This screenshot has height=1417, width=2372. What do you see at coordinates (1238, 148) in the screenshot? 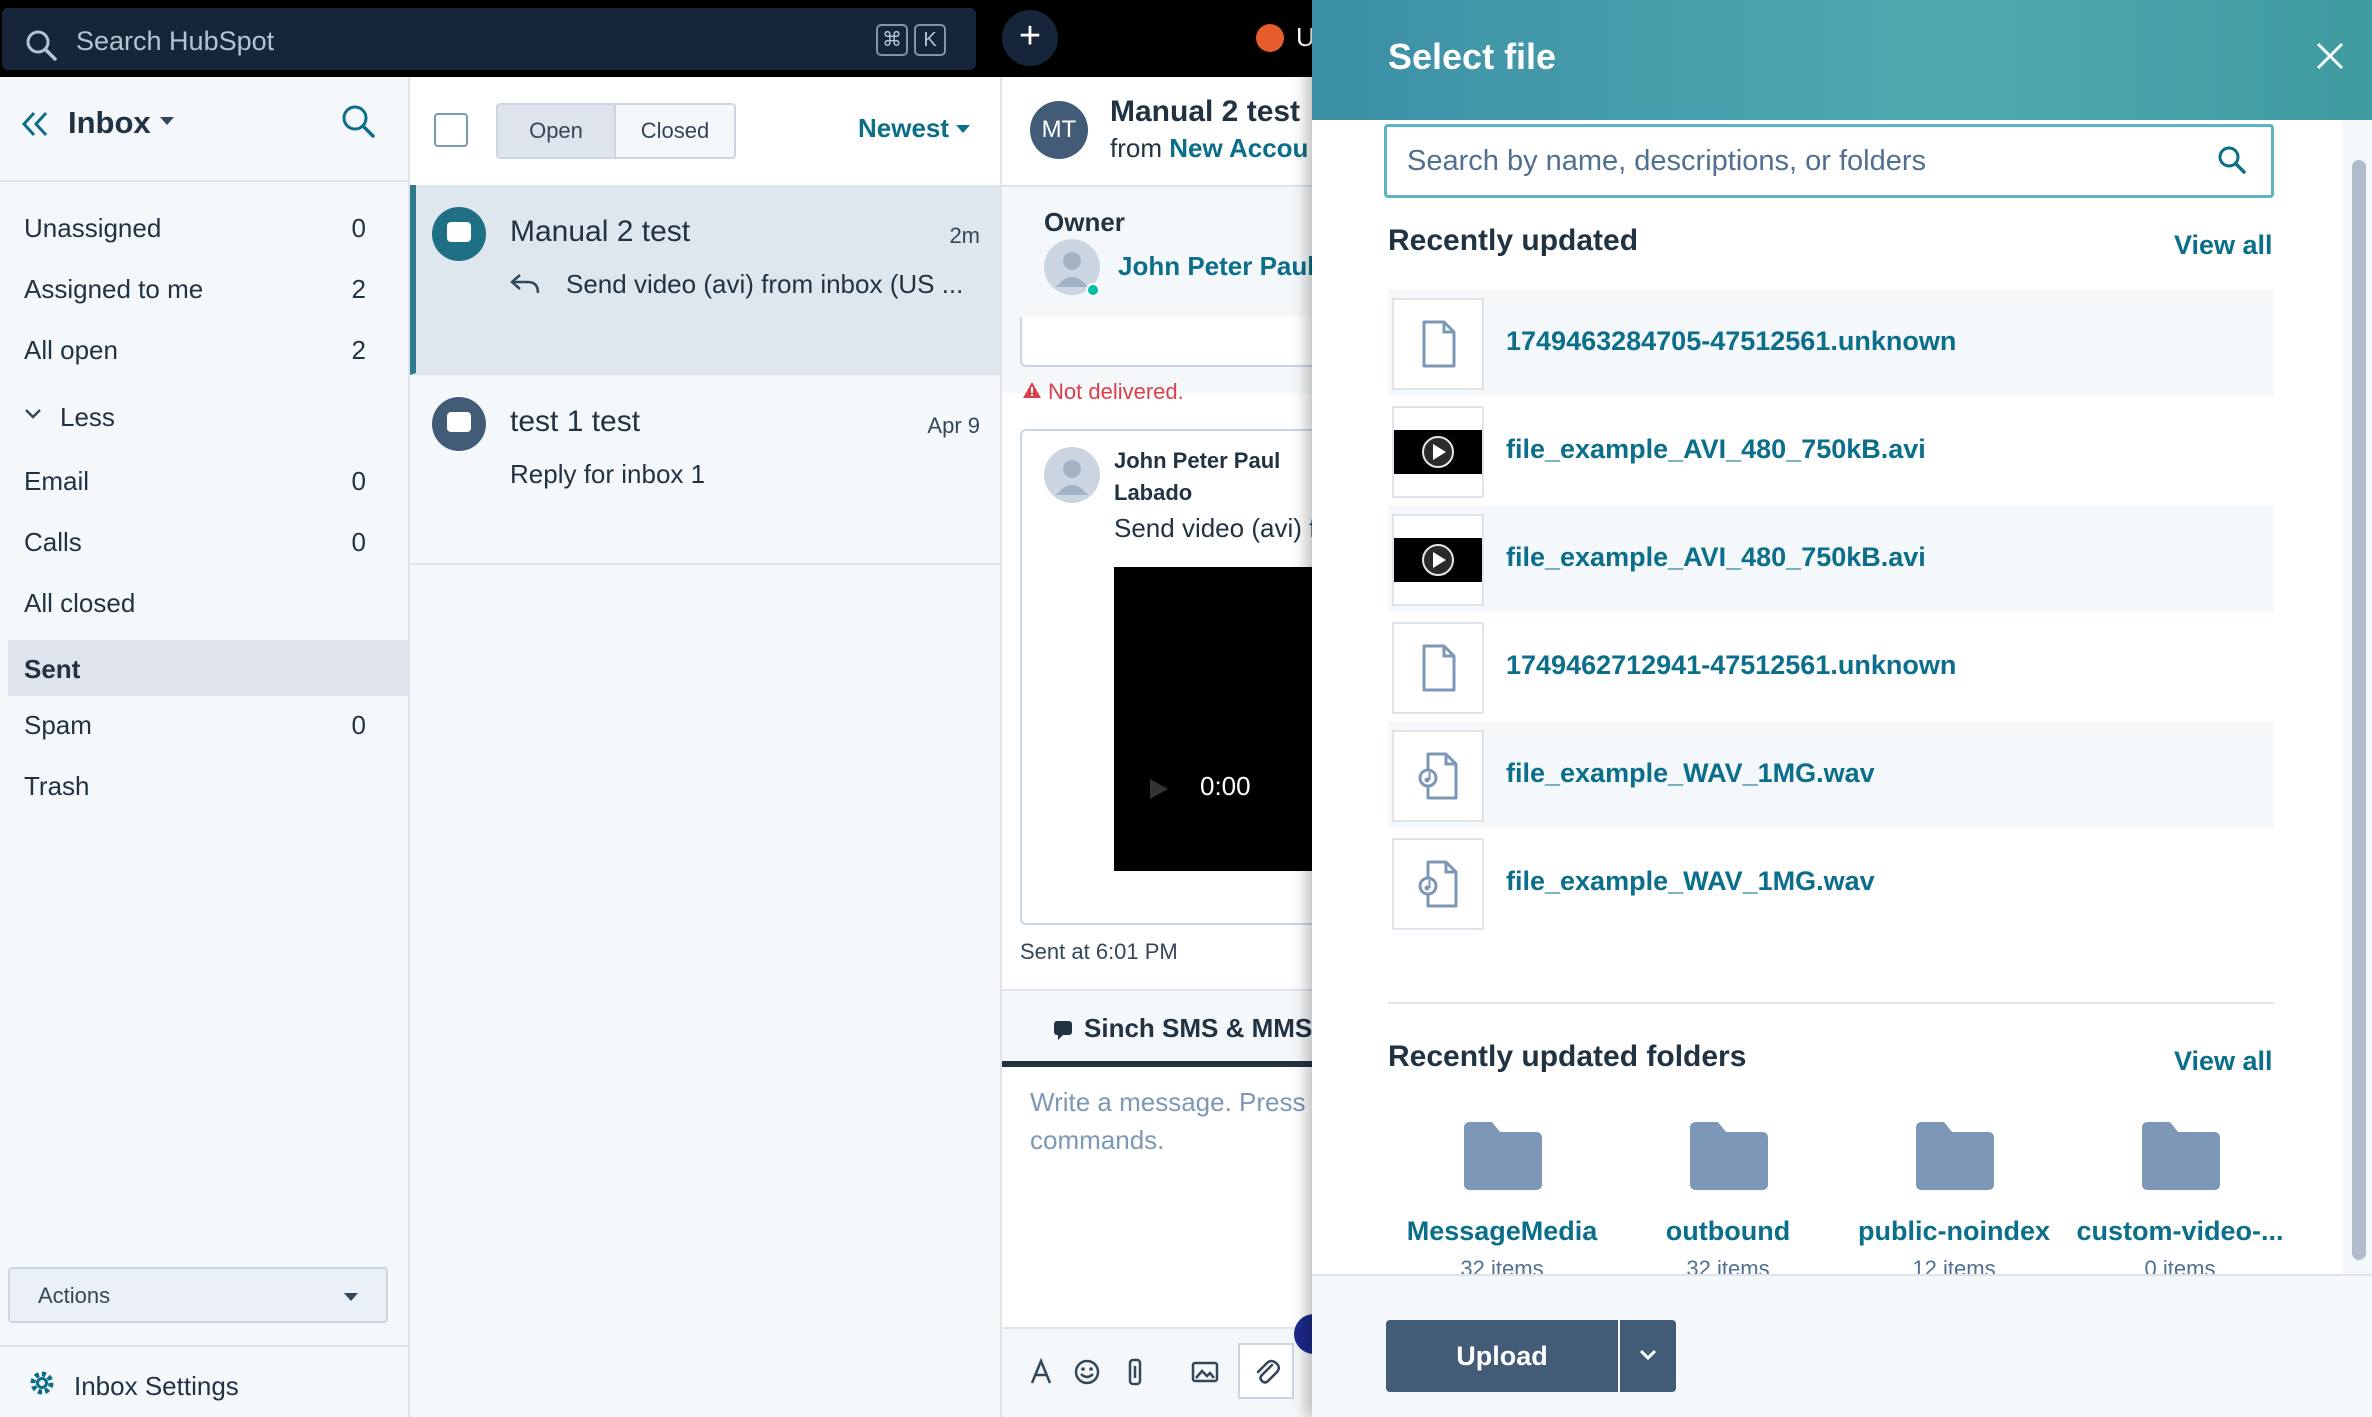
I see `source-link: New Accou` at bounding box center [1238, 148].